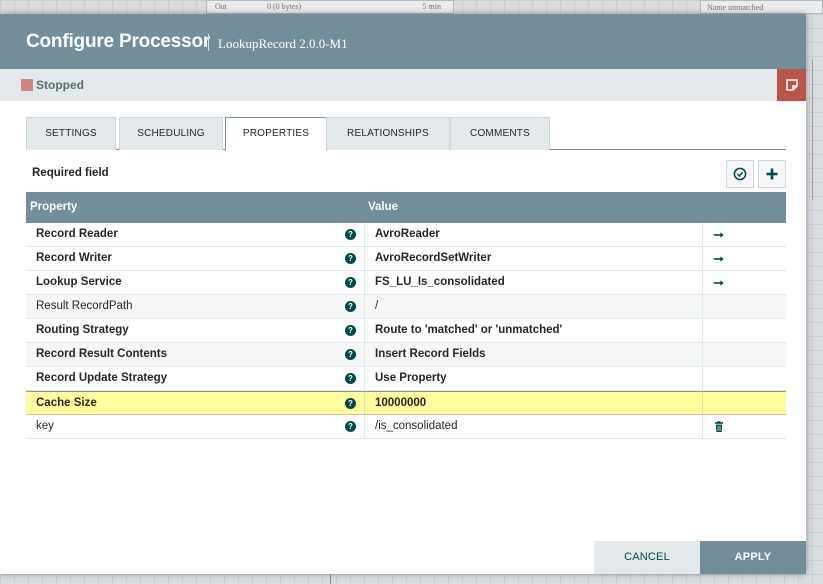  I want to click on dialog-title: Configure Processor, so click(118, 41).